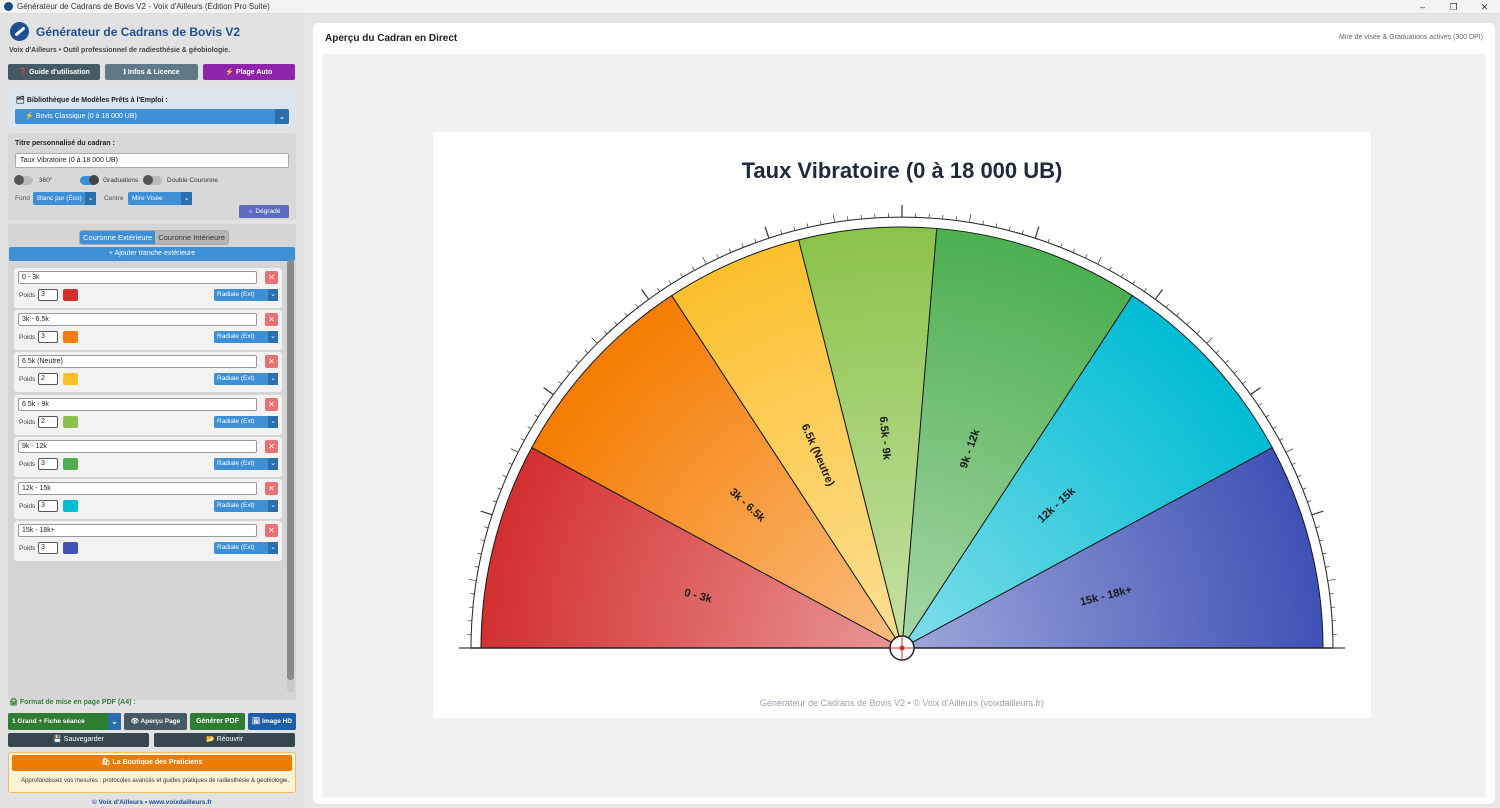  Describe the element at coordinates (118, 237) in the screenshot. I see `tab-outer-crown: Couronne Extérieure` at that location.